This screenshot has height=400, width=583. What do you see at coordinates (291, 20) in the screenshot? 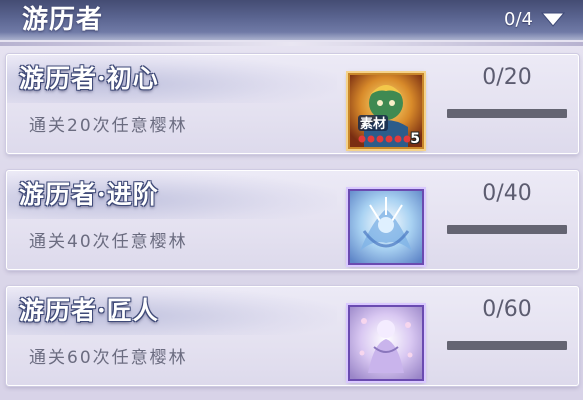
I see `category-header: 游历者 0/4` at bounding box center [291, 20].